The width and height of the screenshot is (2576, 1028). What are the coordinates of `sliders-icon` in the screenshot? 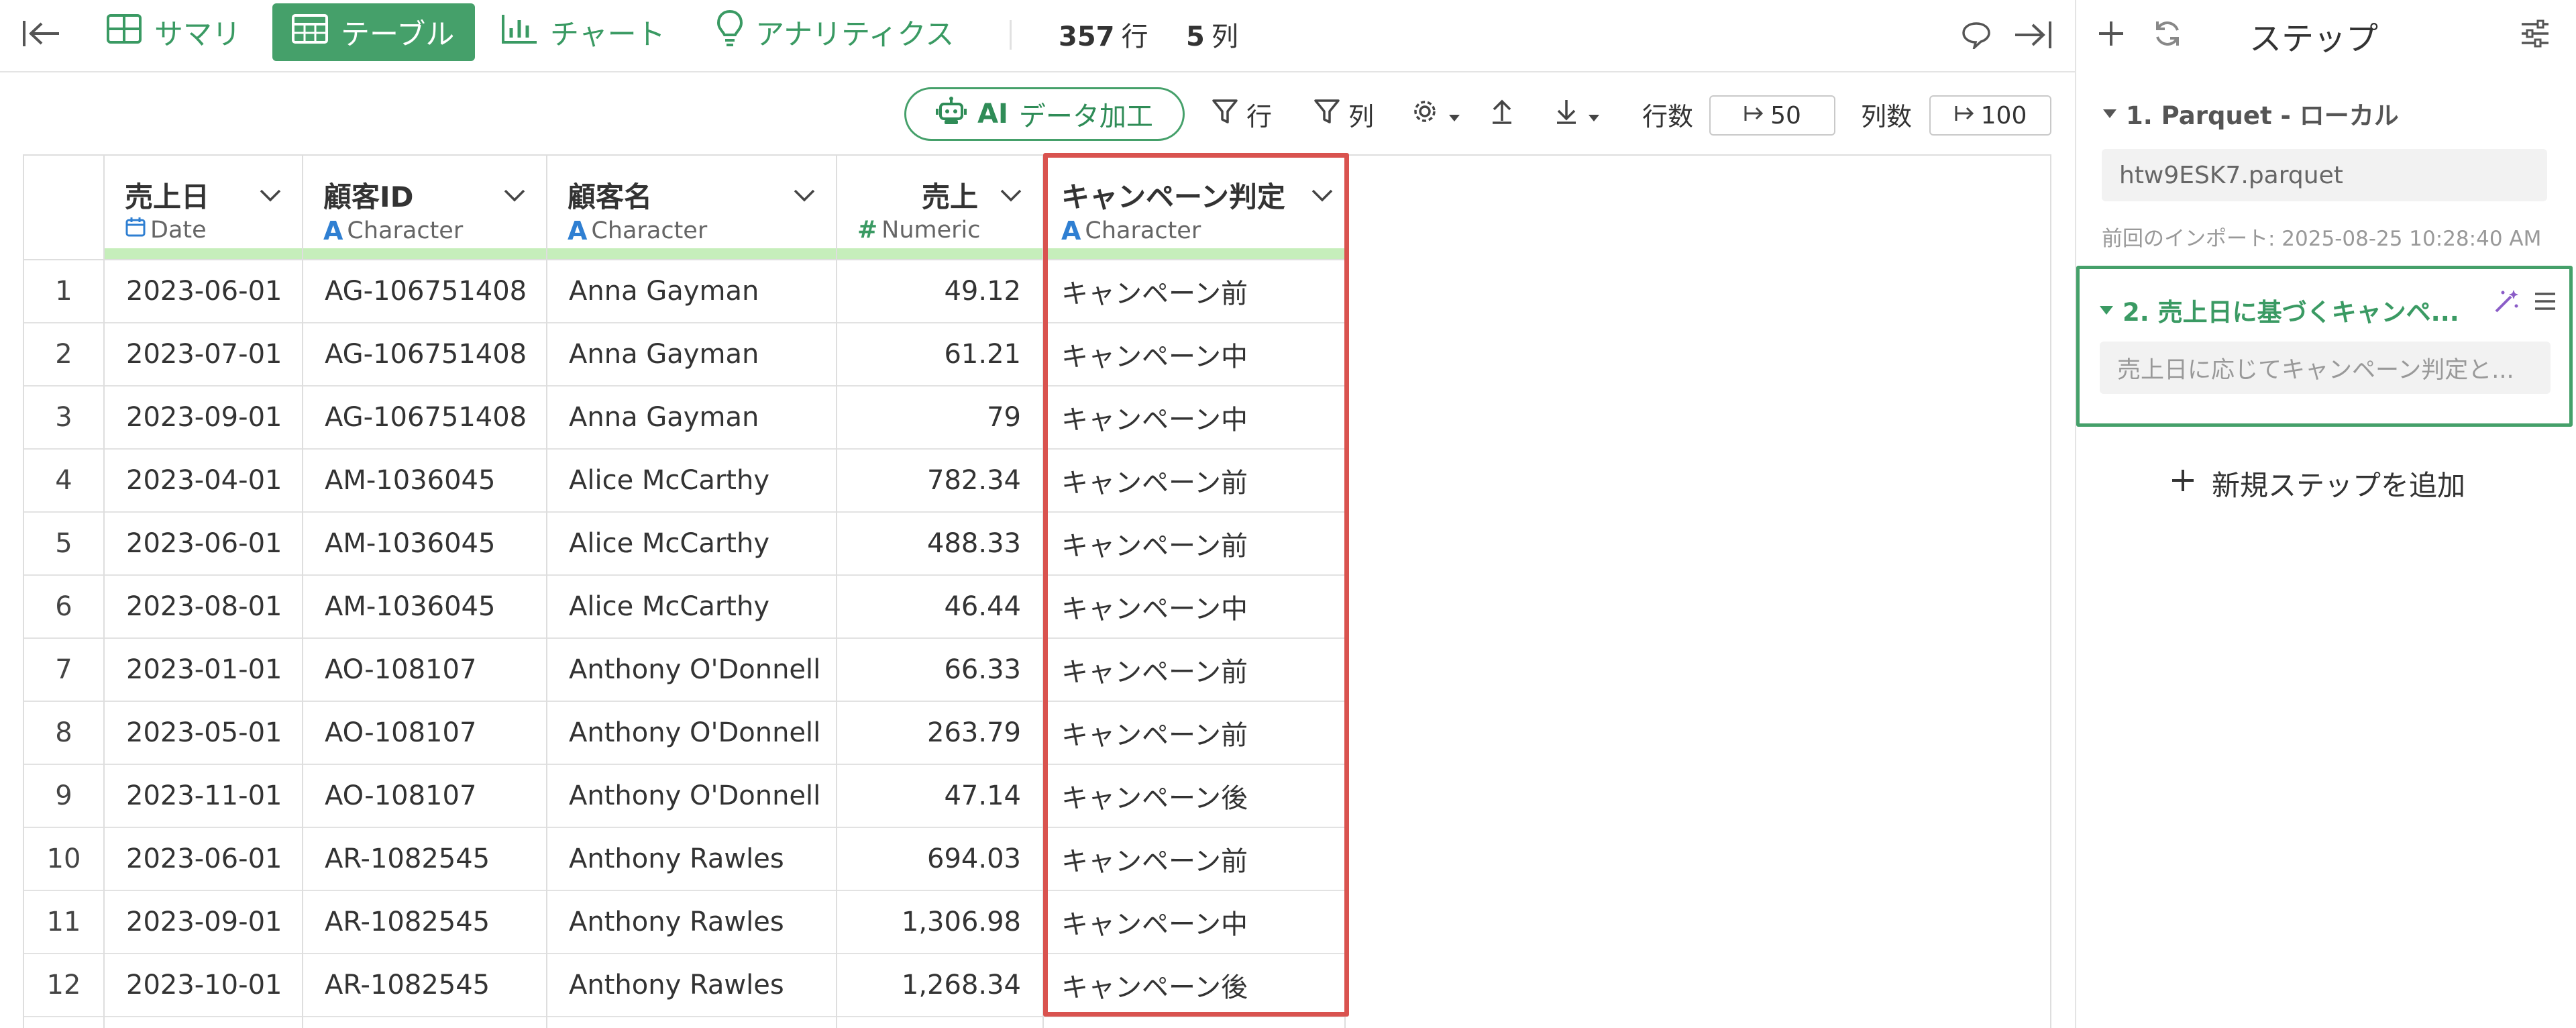 It's located at (2535, 33).